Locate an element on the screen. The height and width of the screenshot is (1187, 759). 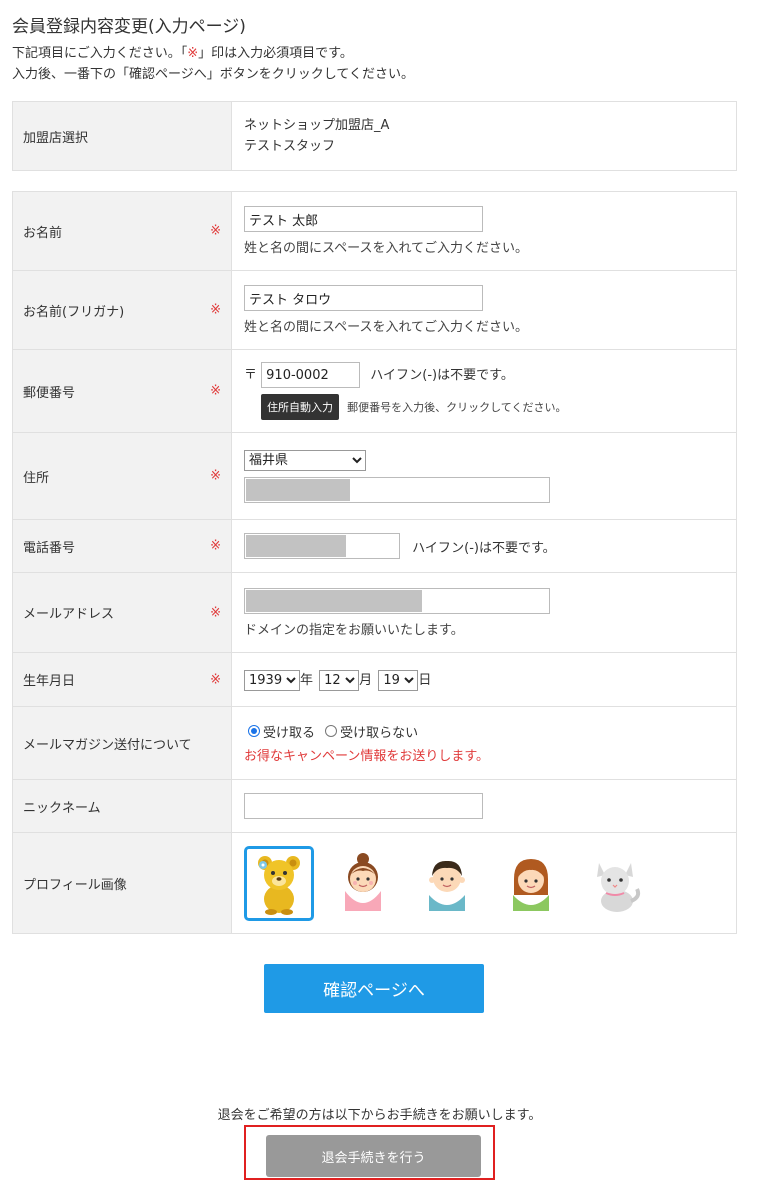
birth-month-select: 12 is located at coordinates (339, 680).